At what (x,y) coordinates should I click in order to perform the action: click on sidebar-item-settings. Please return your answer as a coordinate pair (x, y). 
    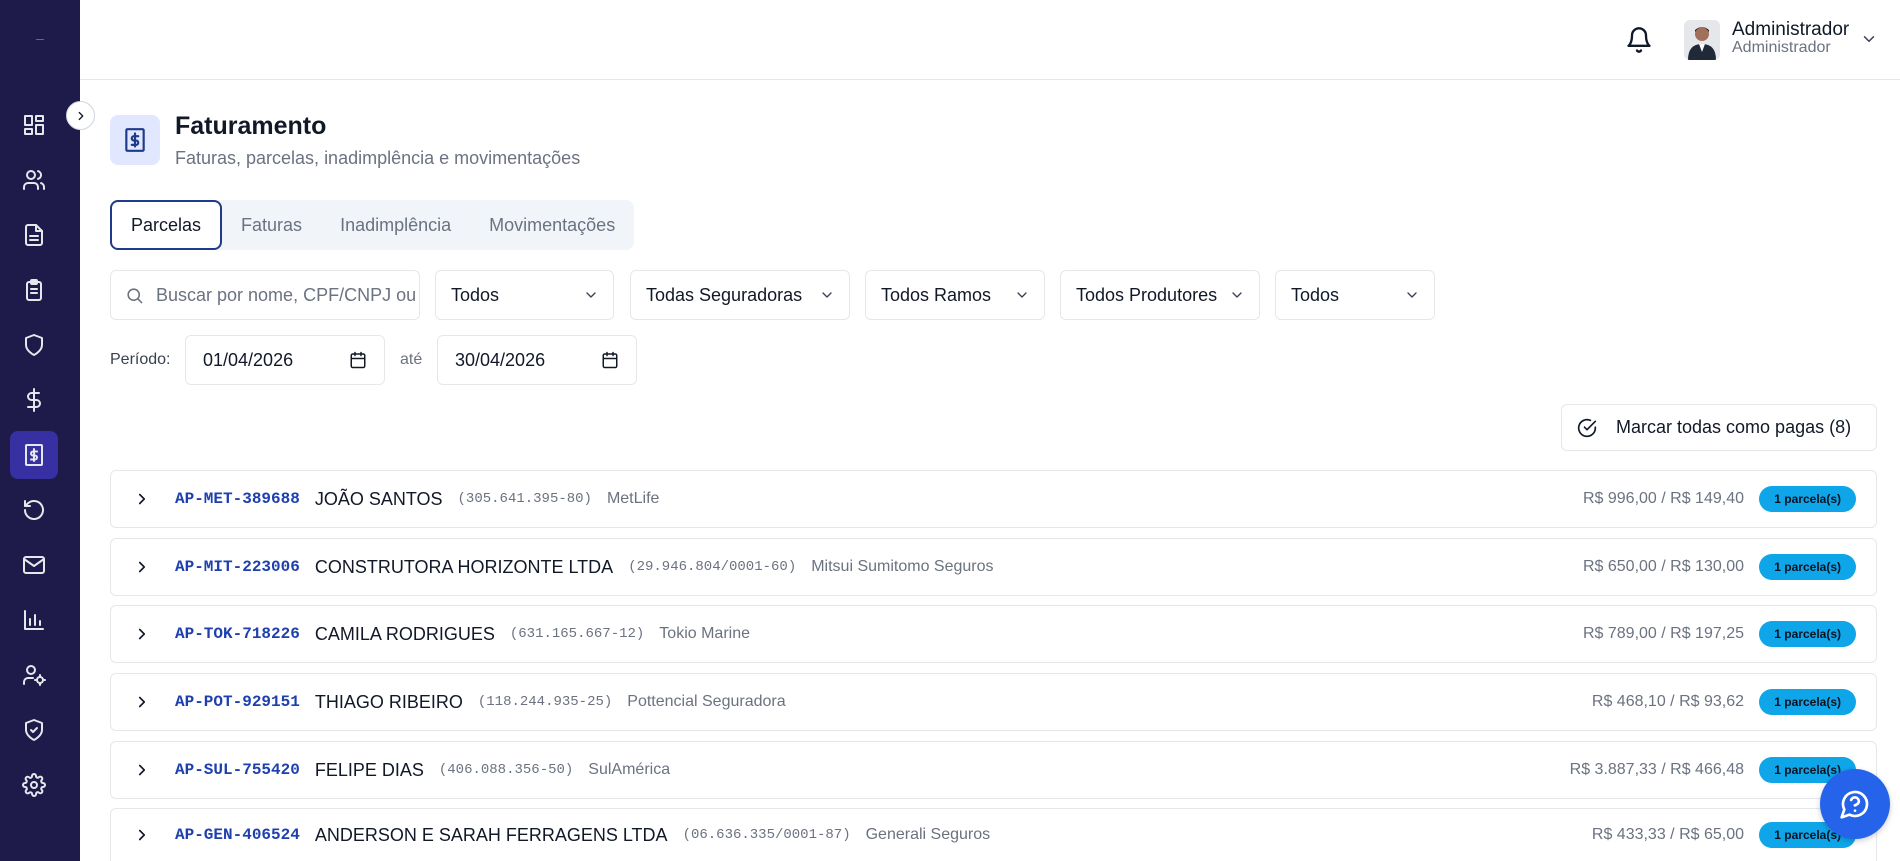
    Looking at the image, I should click on (34, 785).